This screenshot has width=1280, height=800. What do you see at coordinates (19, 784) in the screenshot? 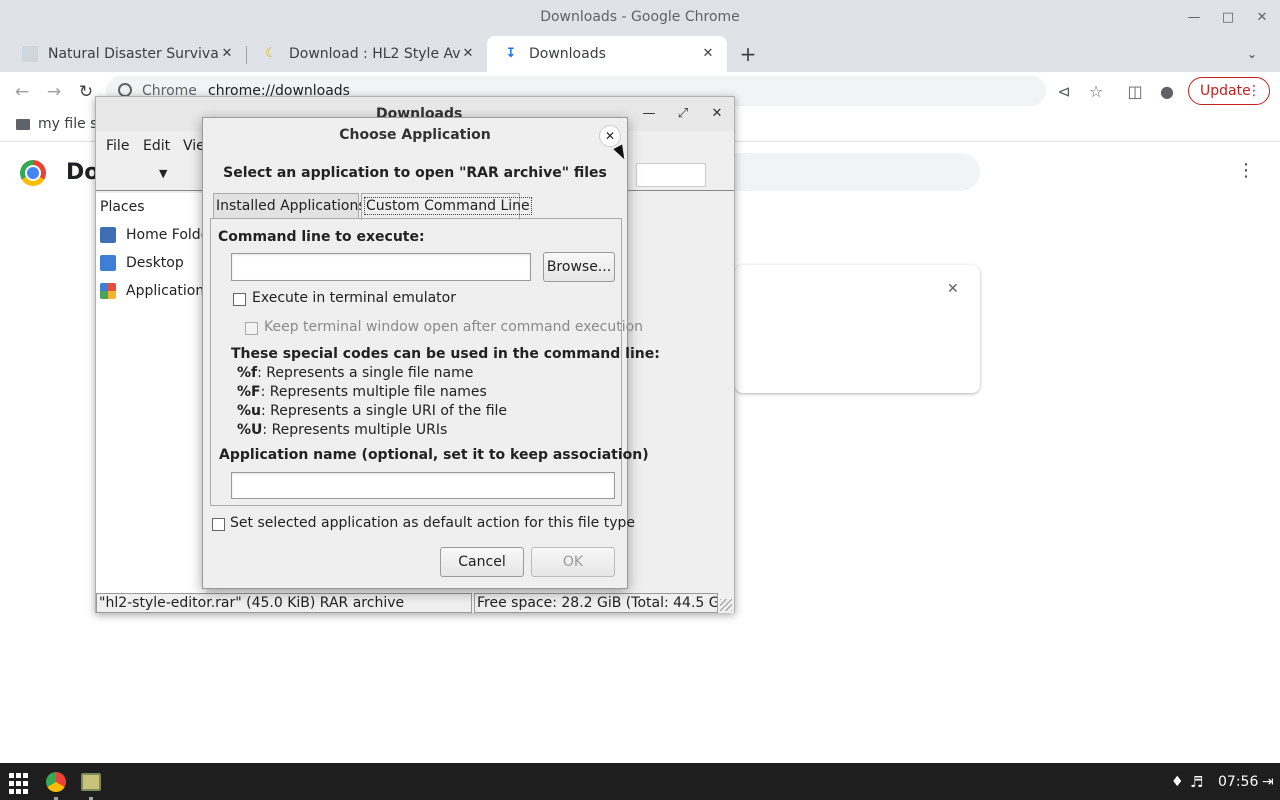
I see `app-launcher-icon` at bounding box center [19, 784].